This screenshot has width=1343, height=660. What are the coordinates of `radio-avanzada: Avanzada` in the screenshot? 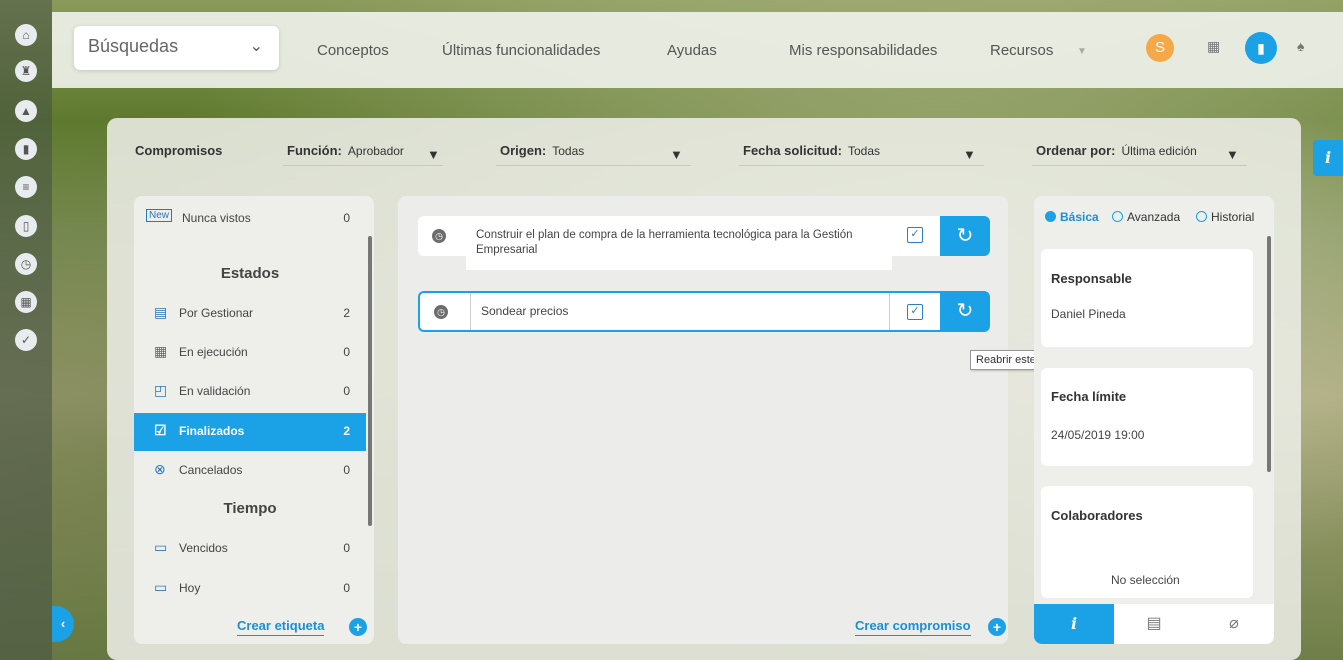 It's located at (1146, 217).